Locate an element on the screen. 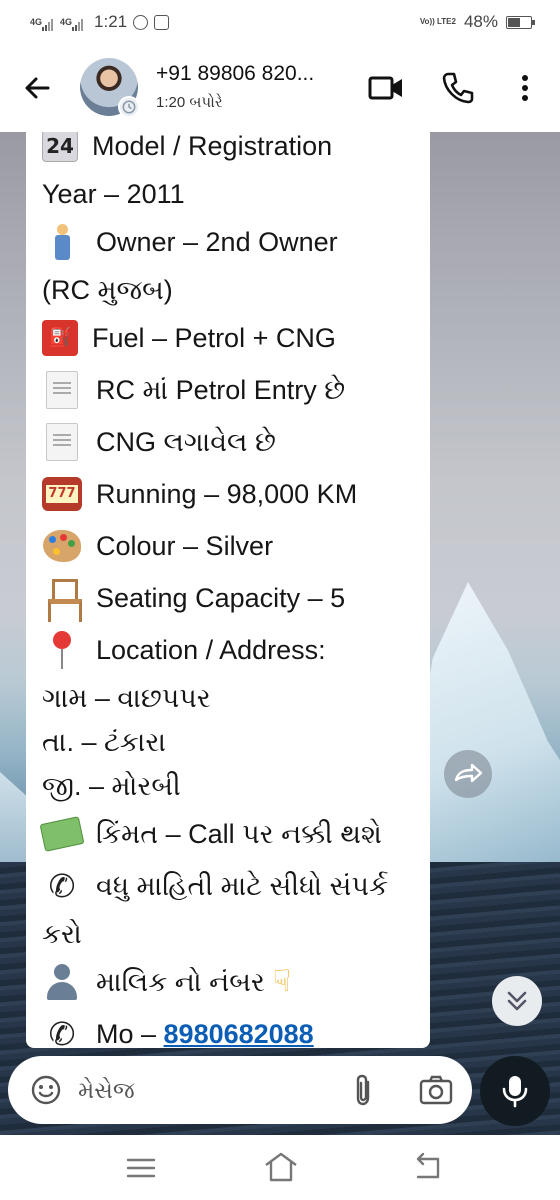 This screenshot has height=1200, width=560. phone-call-icon is located at coordinates (458, 88).